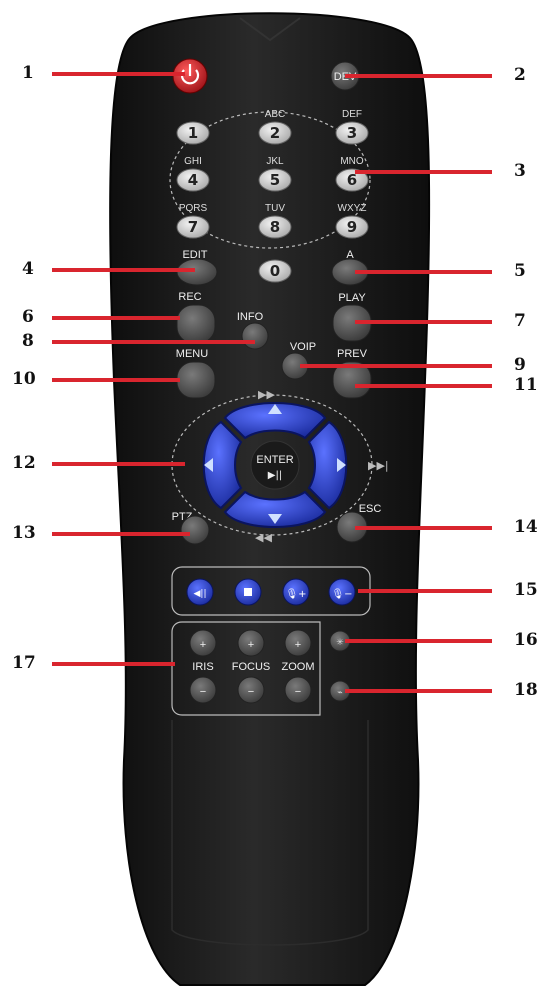  Describe the element at coordinates (352, 354) in the screenshot. I see `svg-text: PREV` at that location.